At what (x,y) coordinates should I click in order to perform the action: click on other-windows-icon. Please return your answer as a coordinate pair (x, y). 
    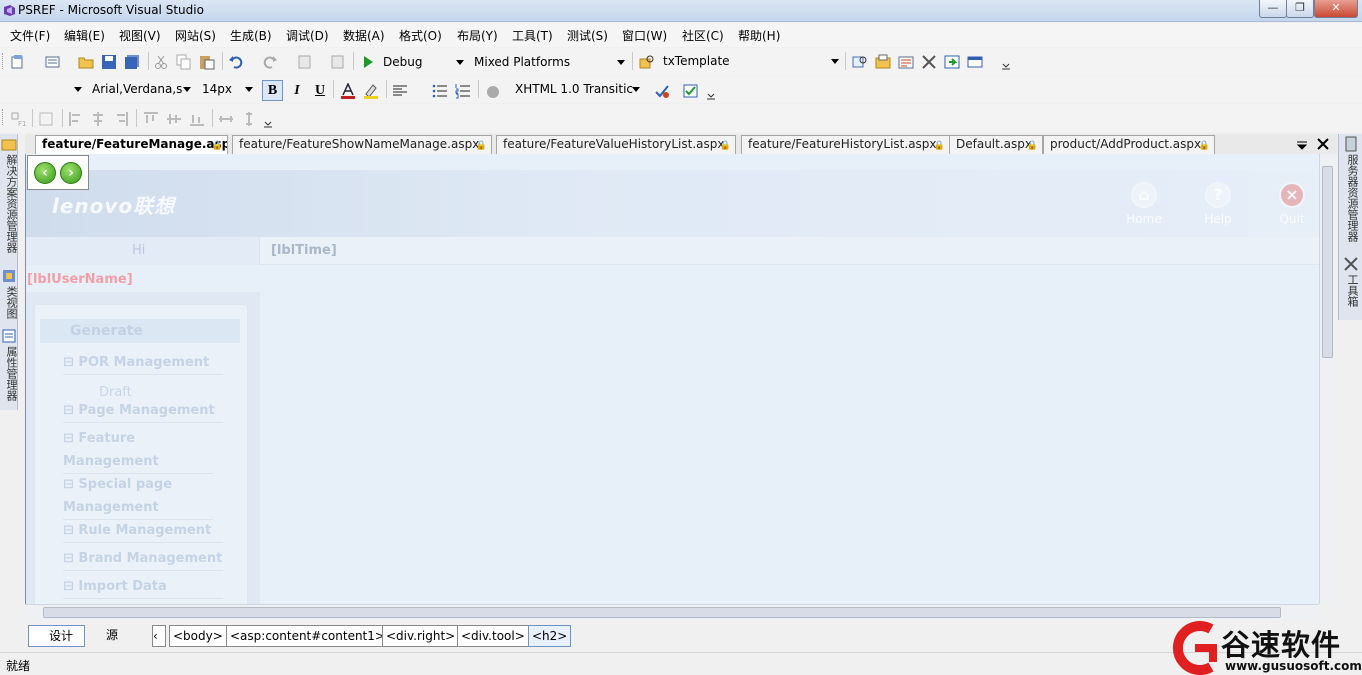
    Looking at the image, I should click on (975, 62).